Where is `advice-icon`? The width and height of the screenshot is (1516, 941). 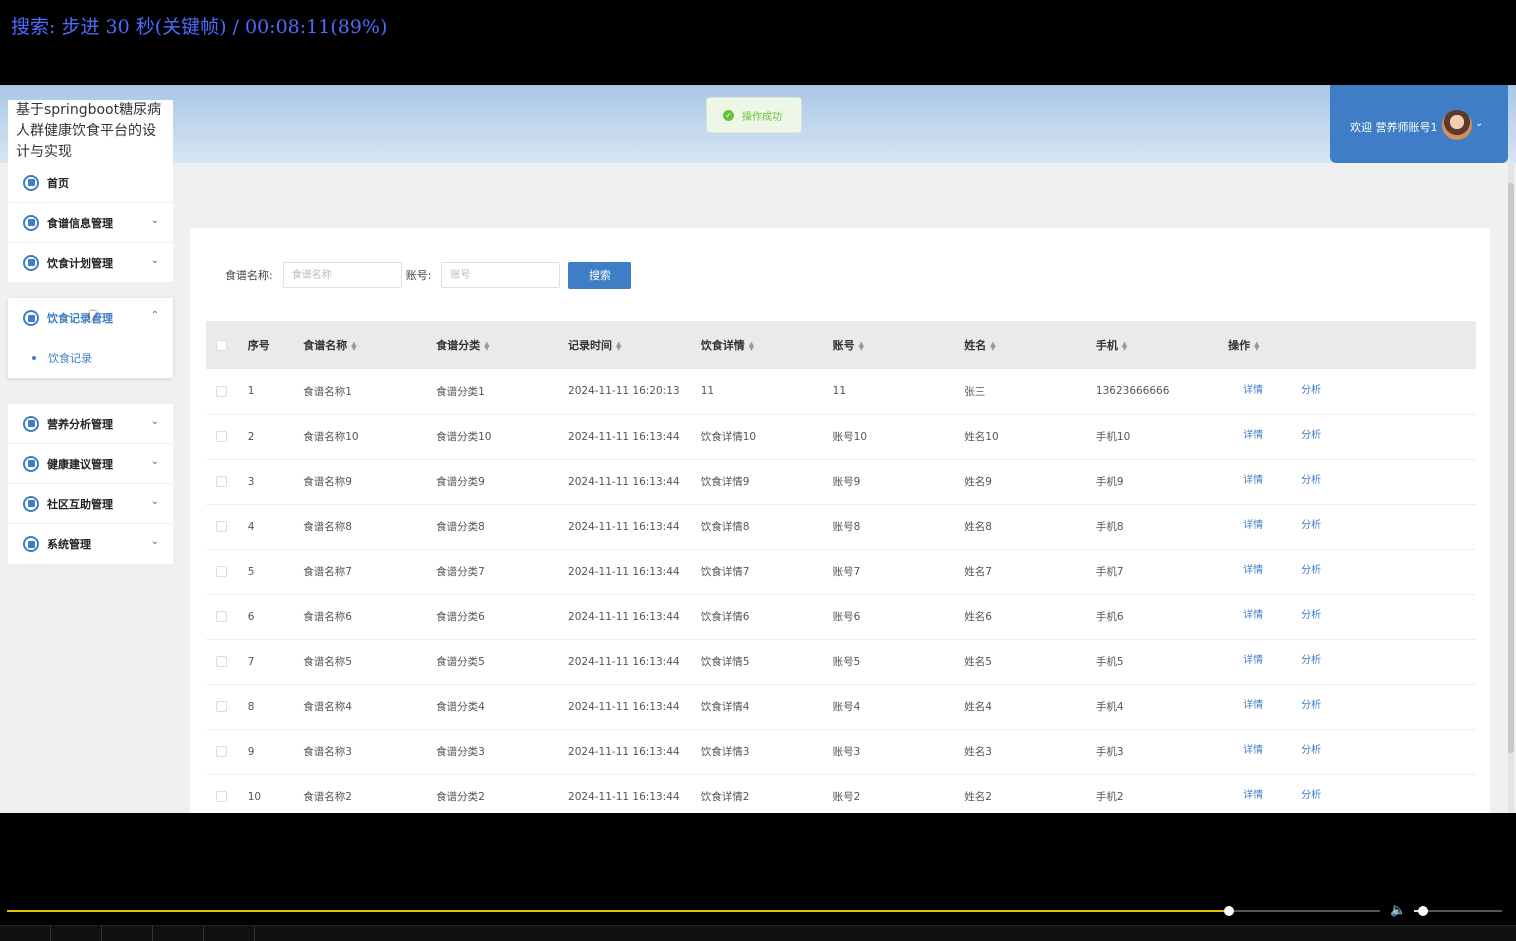 advice-icon is located at coordinates (31, 463).